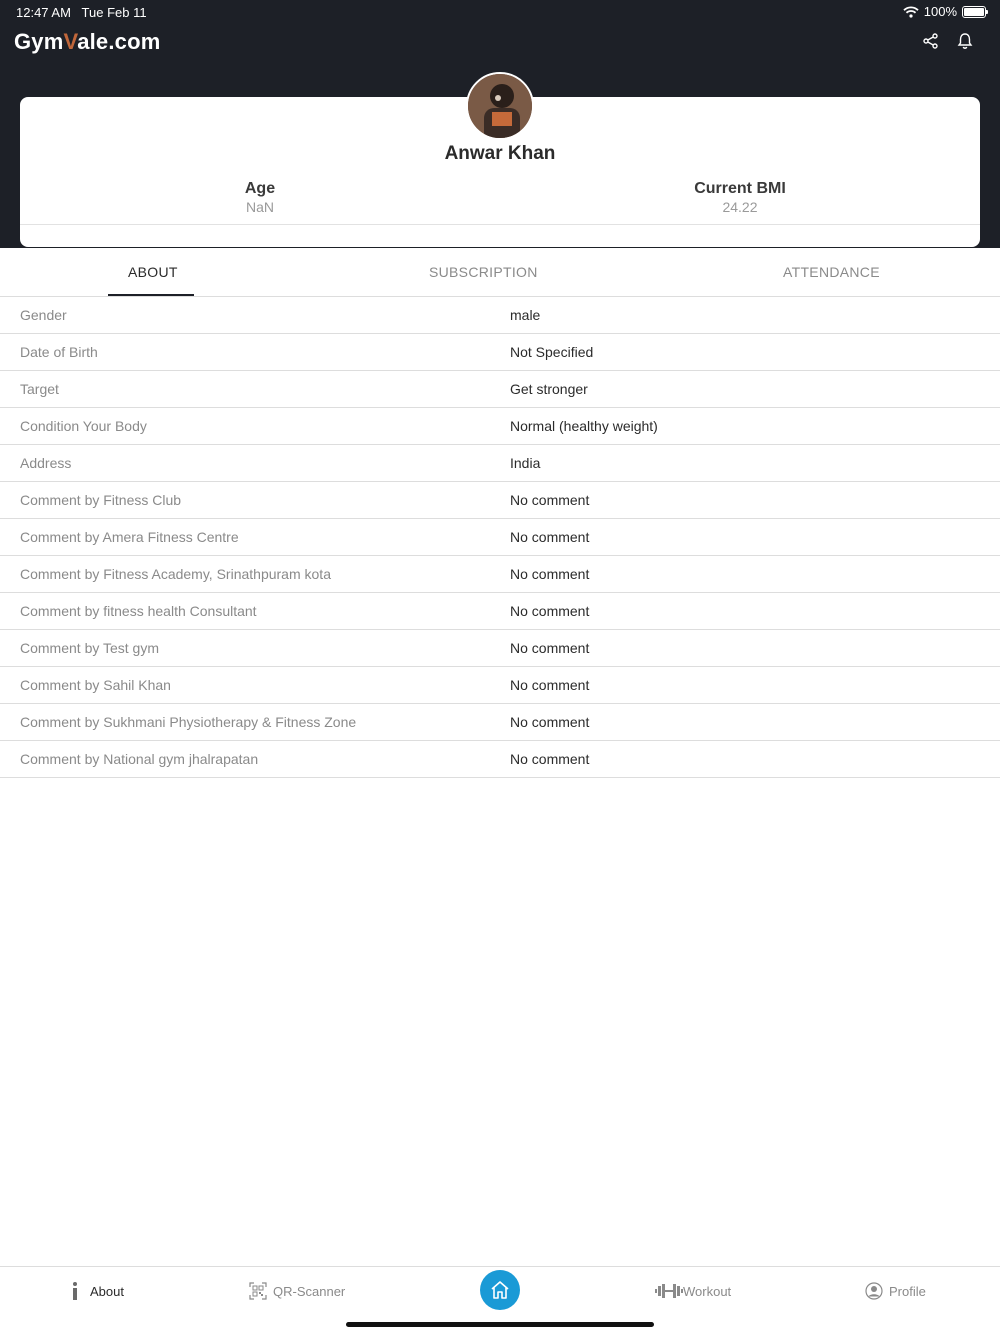 The width and height of the screenshot is (1000, 1334). Describe the element at coordinates (931, 41) in the screenshot. I see `share-icon` at that location.